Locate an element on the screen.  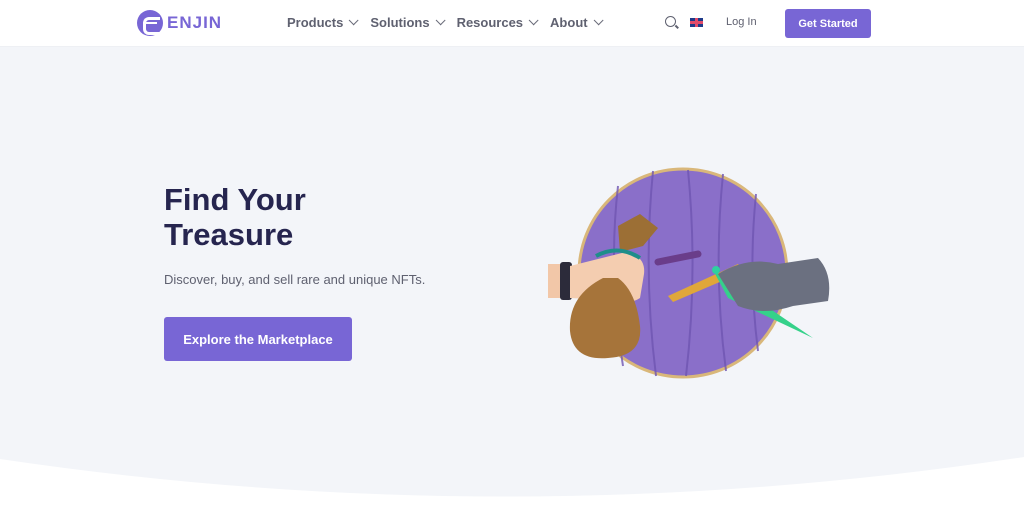
logo-text: ENJIN is located at coordinates (195, 22).